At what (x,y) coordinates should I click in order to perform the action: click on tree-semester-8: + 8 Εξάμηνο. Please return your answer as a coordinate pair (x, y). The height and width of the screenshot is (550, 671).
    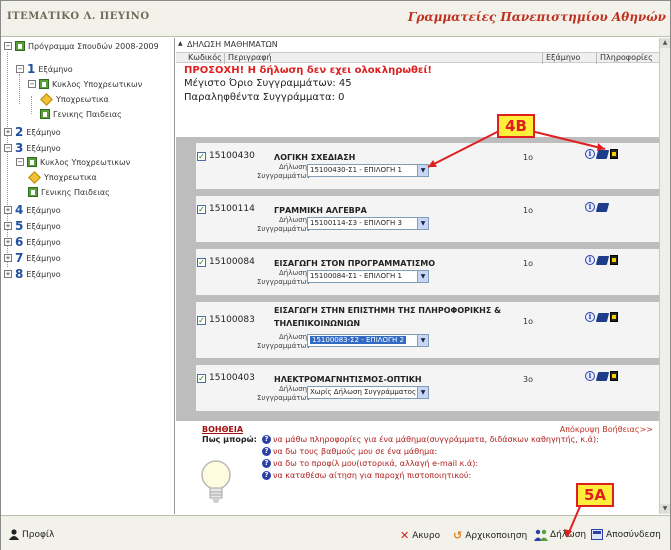
    Looking at the image, I should click on (32, 274).